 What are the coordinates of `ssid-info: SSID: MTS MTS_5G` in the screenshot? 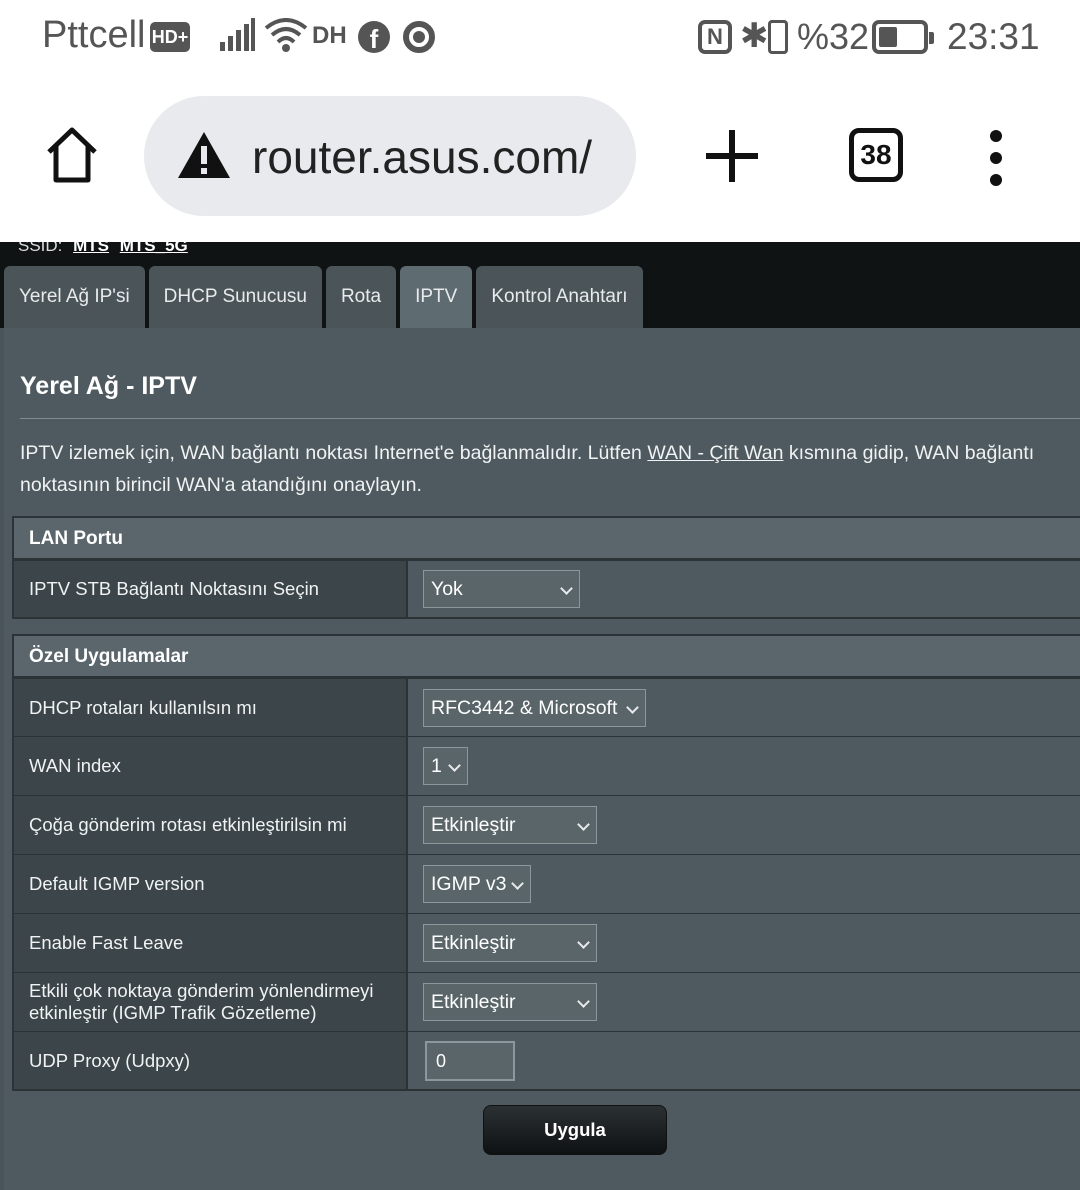 It's located at (103, 249).